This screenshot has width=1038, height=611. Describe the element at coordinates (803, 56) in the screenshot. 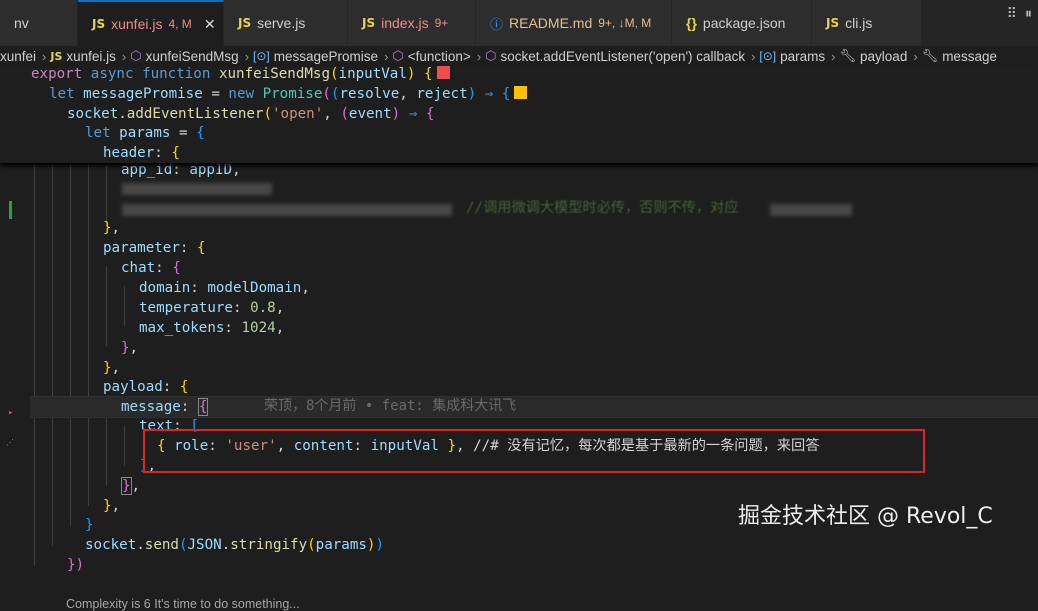

I see `breadcrumb-label: params` at that location.